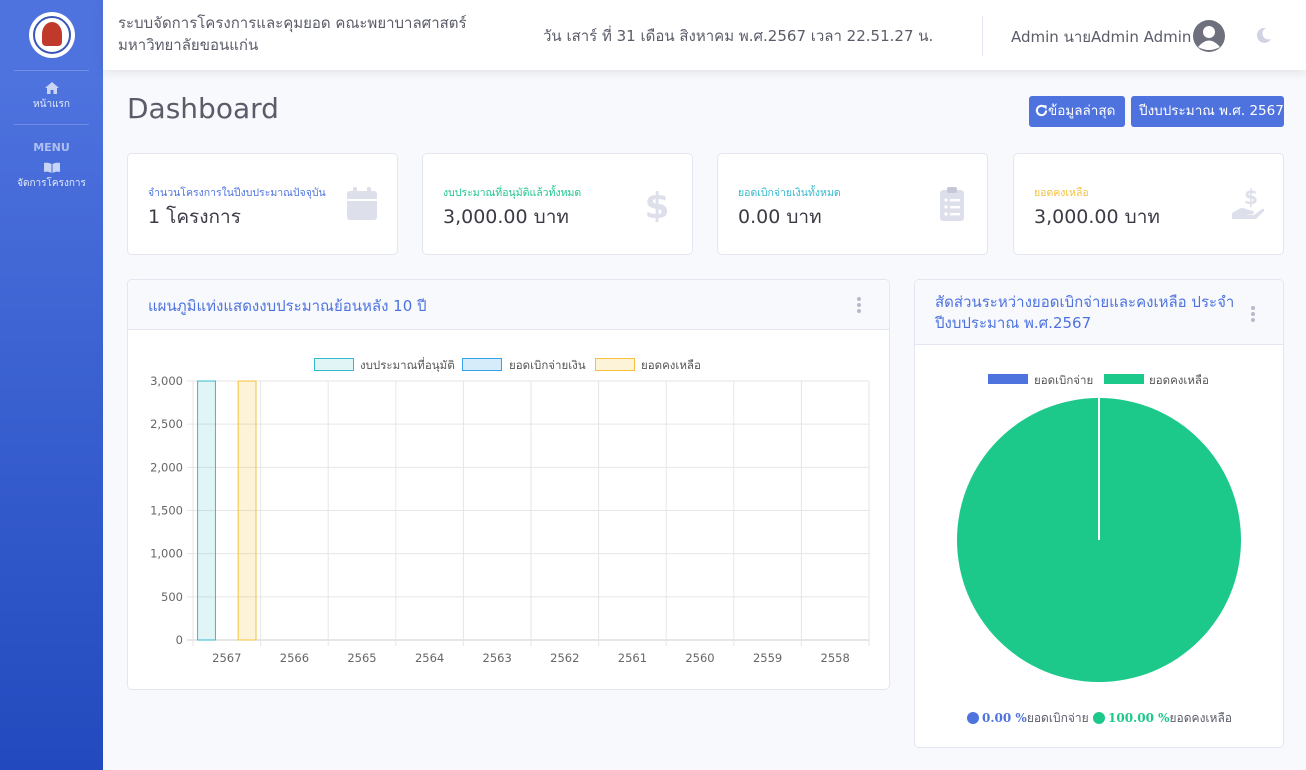  Describe the element at coordinates (767, 658) in the screenshot. I see `x-tick-label: 2559` at that location.